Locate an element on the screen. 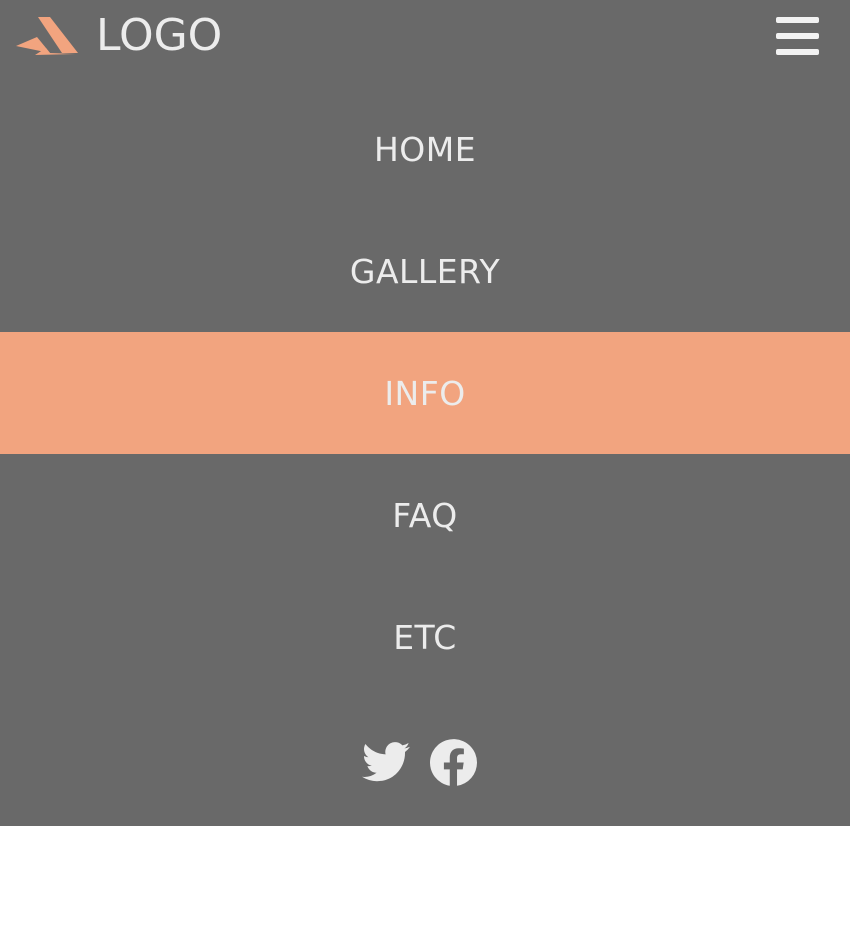  nav-item-home: HOME is located at coordinates (425, 149).